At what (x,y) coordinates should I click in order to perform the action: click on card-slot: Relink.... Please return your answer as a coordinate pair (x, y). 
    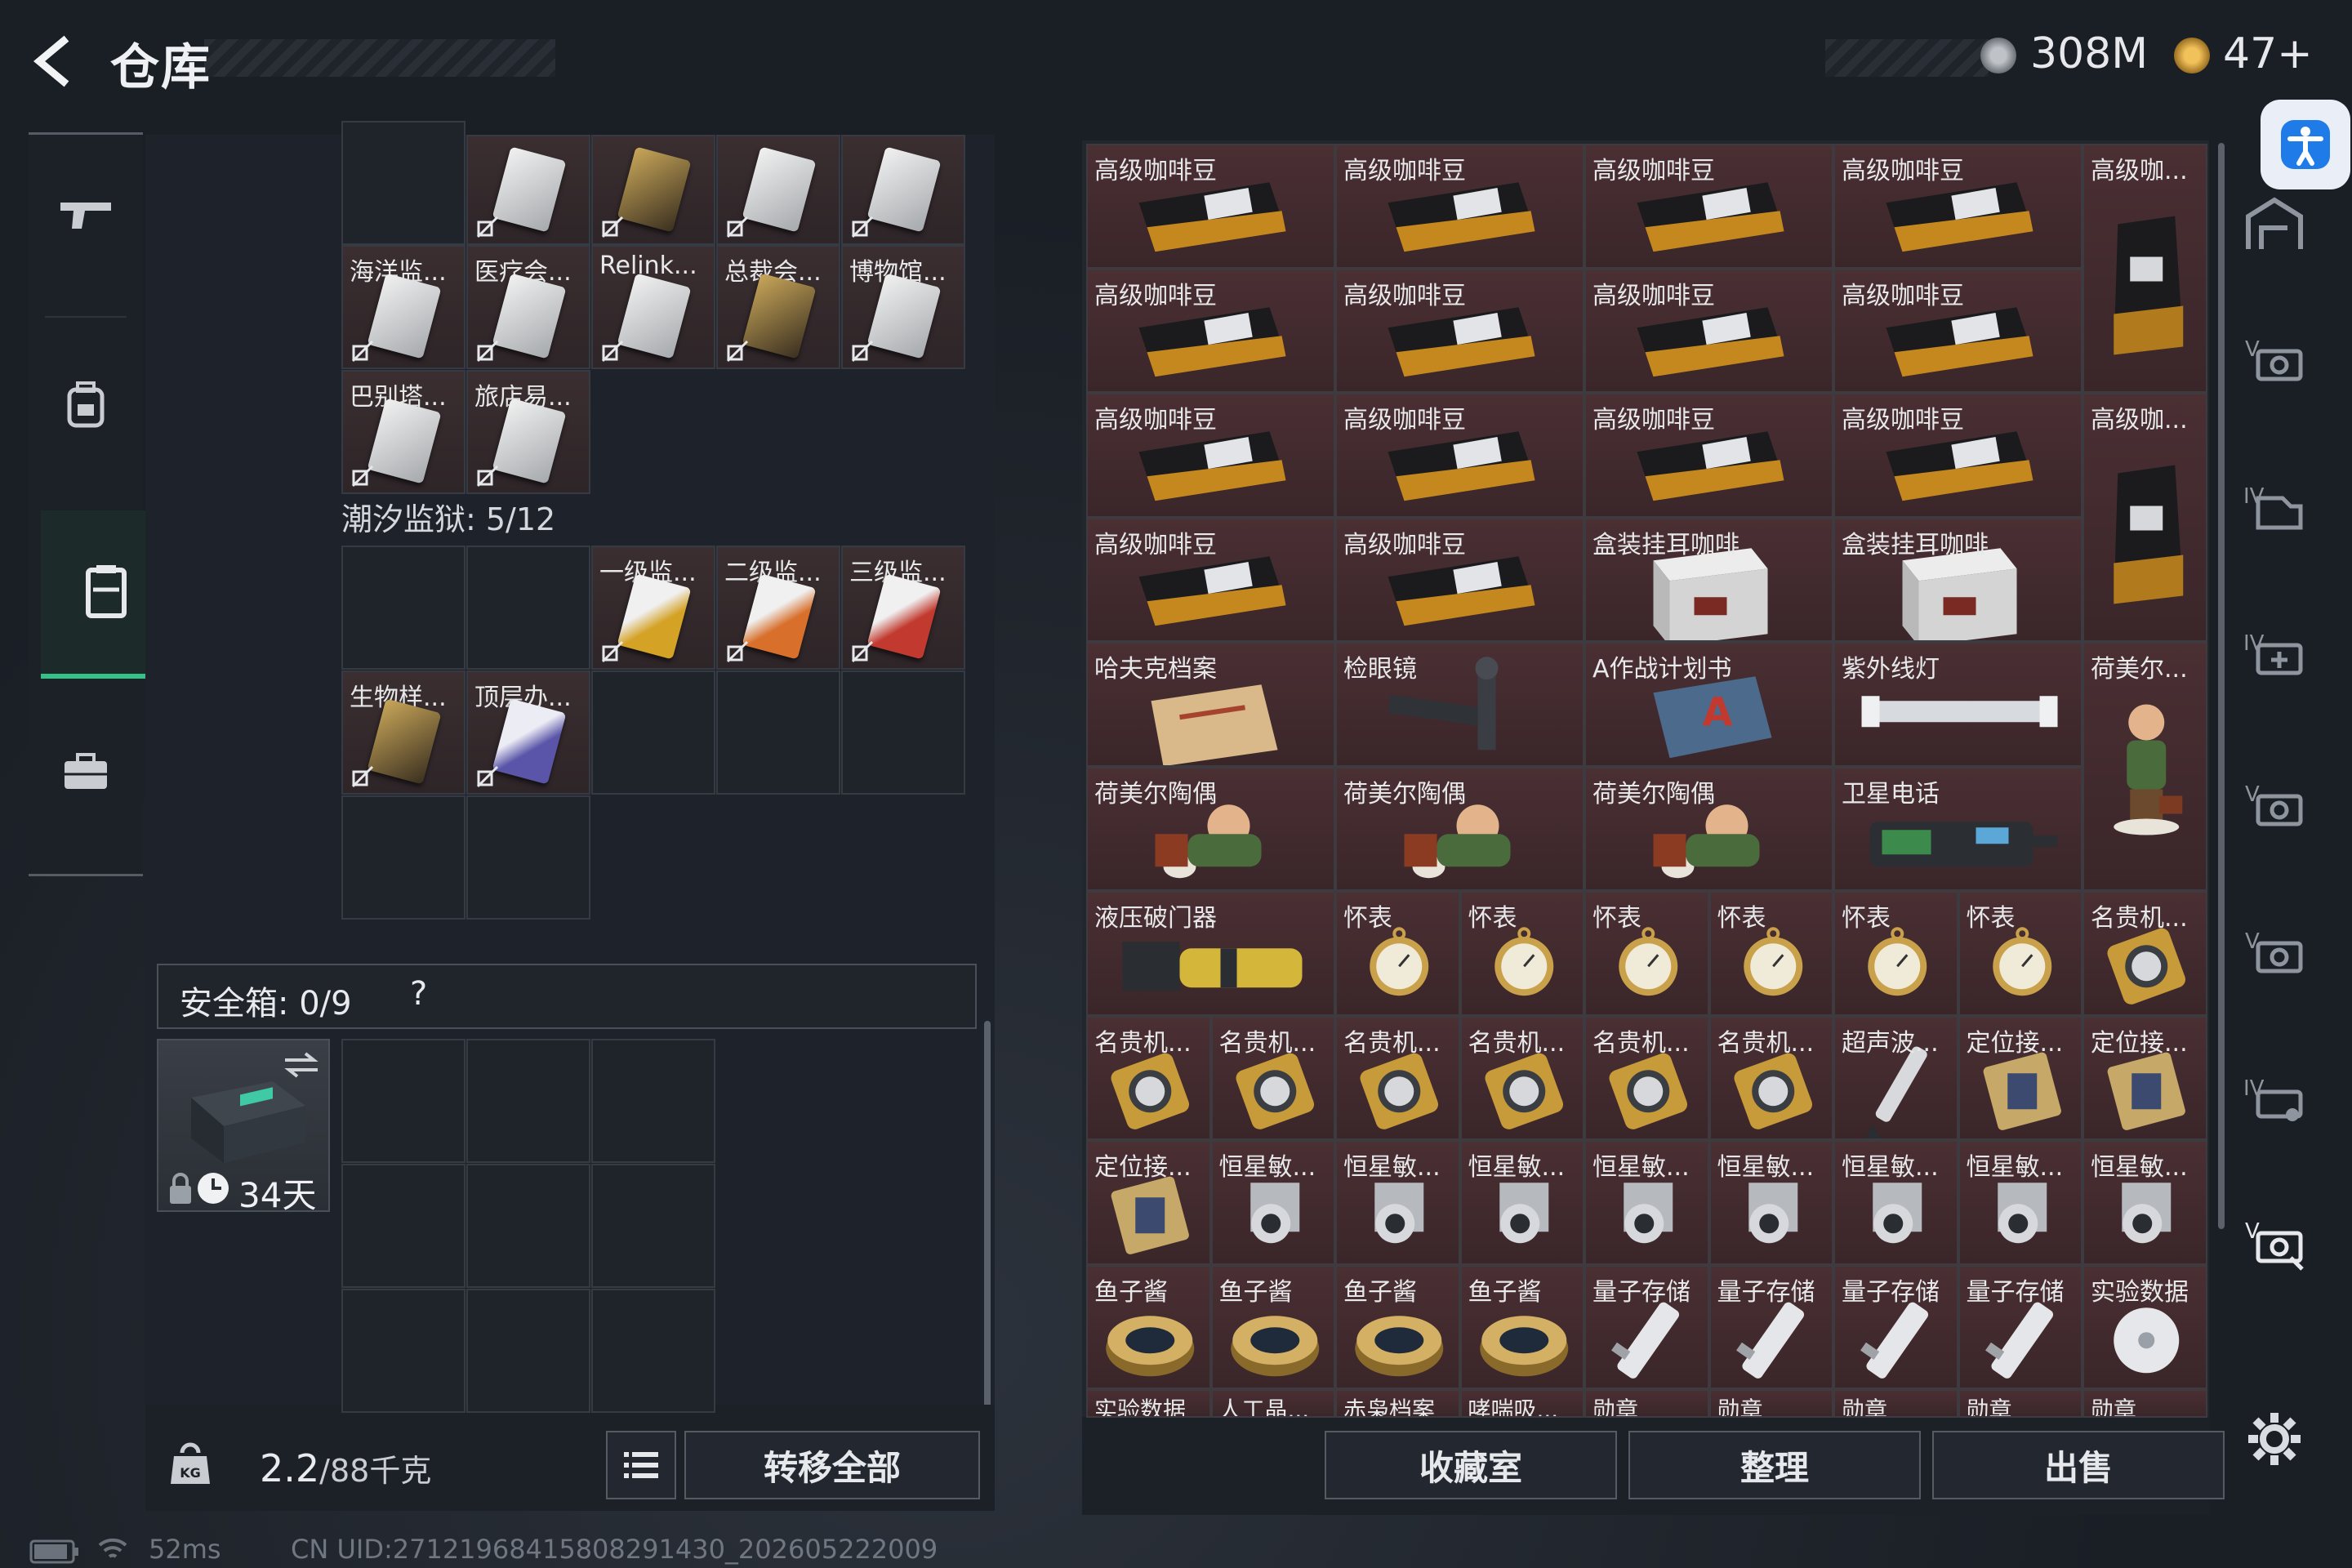
    Looking at the image, I should click on (653, 307).